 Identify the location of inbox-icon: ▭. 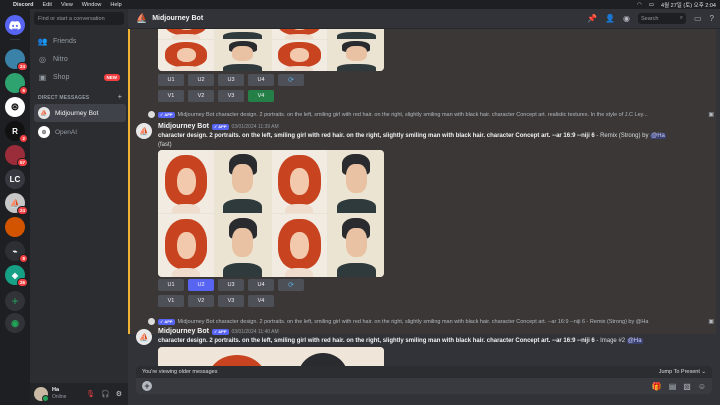
(698, 18).